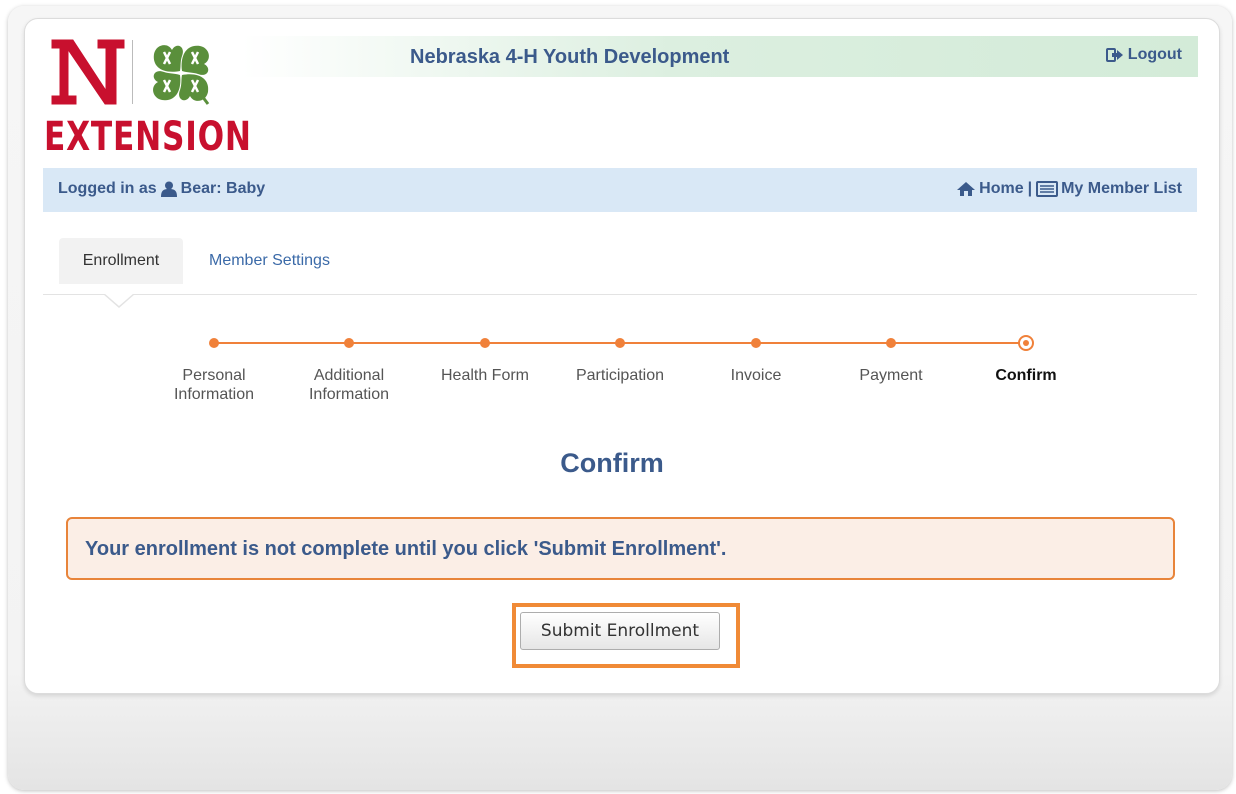 This screenshot has width=1236, height=794. Describe the element at coordinates (349, 343) in the screenshot. I see `step-dot-additional-information` at that location.